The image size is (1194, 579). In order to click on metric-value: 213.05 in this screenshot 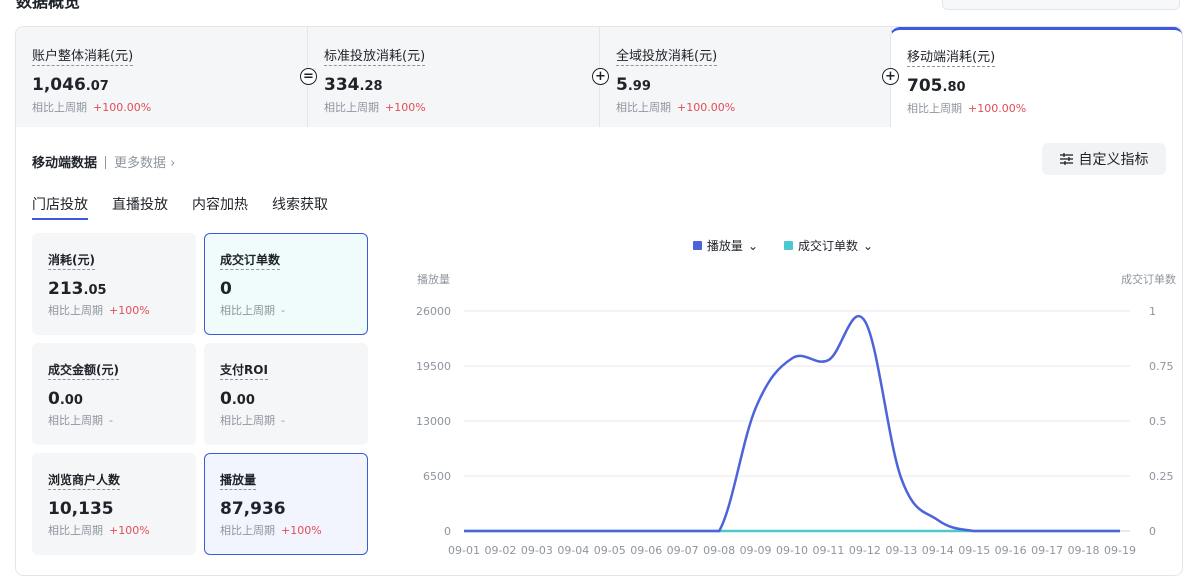, I will do `click(77, 289)`.